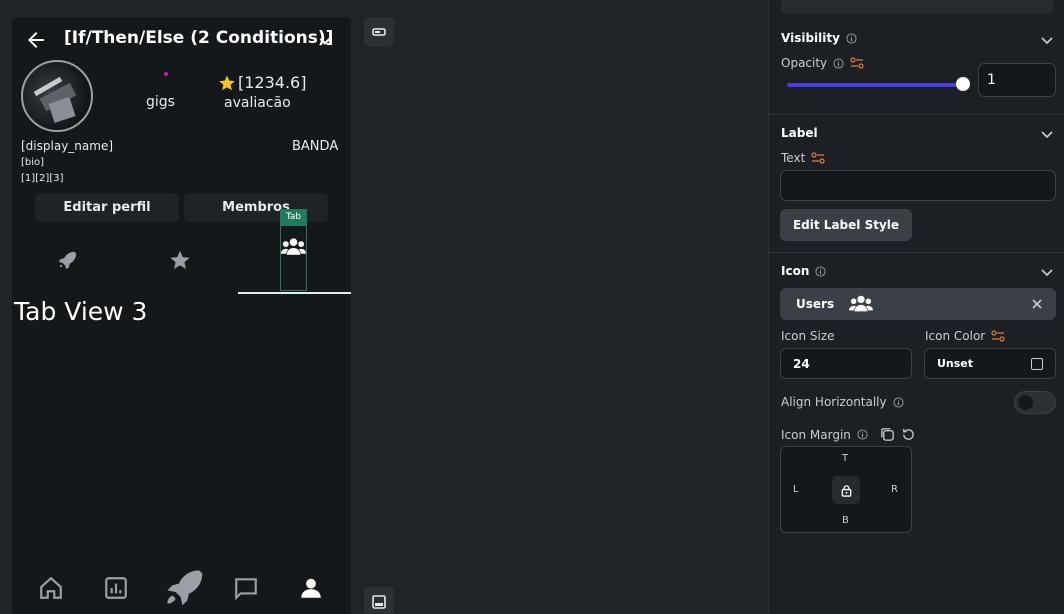 The image size is (1064, 614). What do you see at coordinates (845, 458) in the screenshot?
I see `margin-top-label: T` at bounding box center [845, 458].